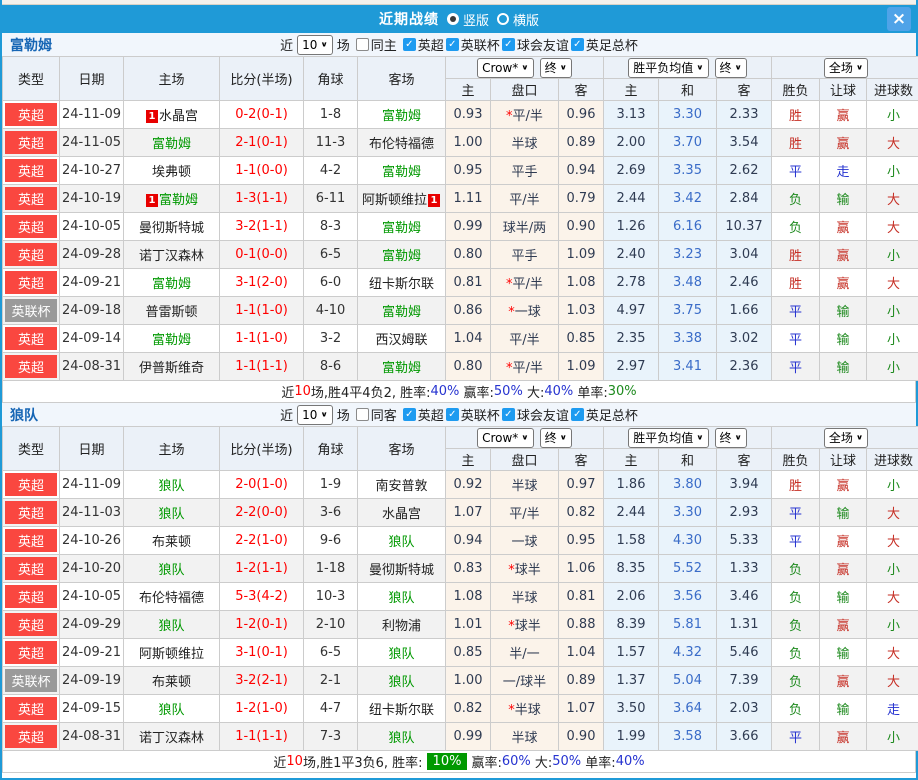  I want to click on away-team-cell: 曼彻斯特城, so click(401, 568).